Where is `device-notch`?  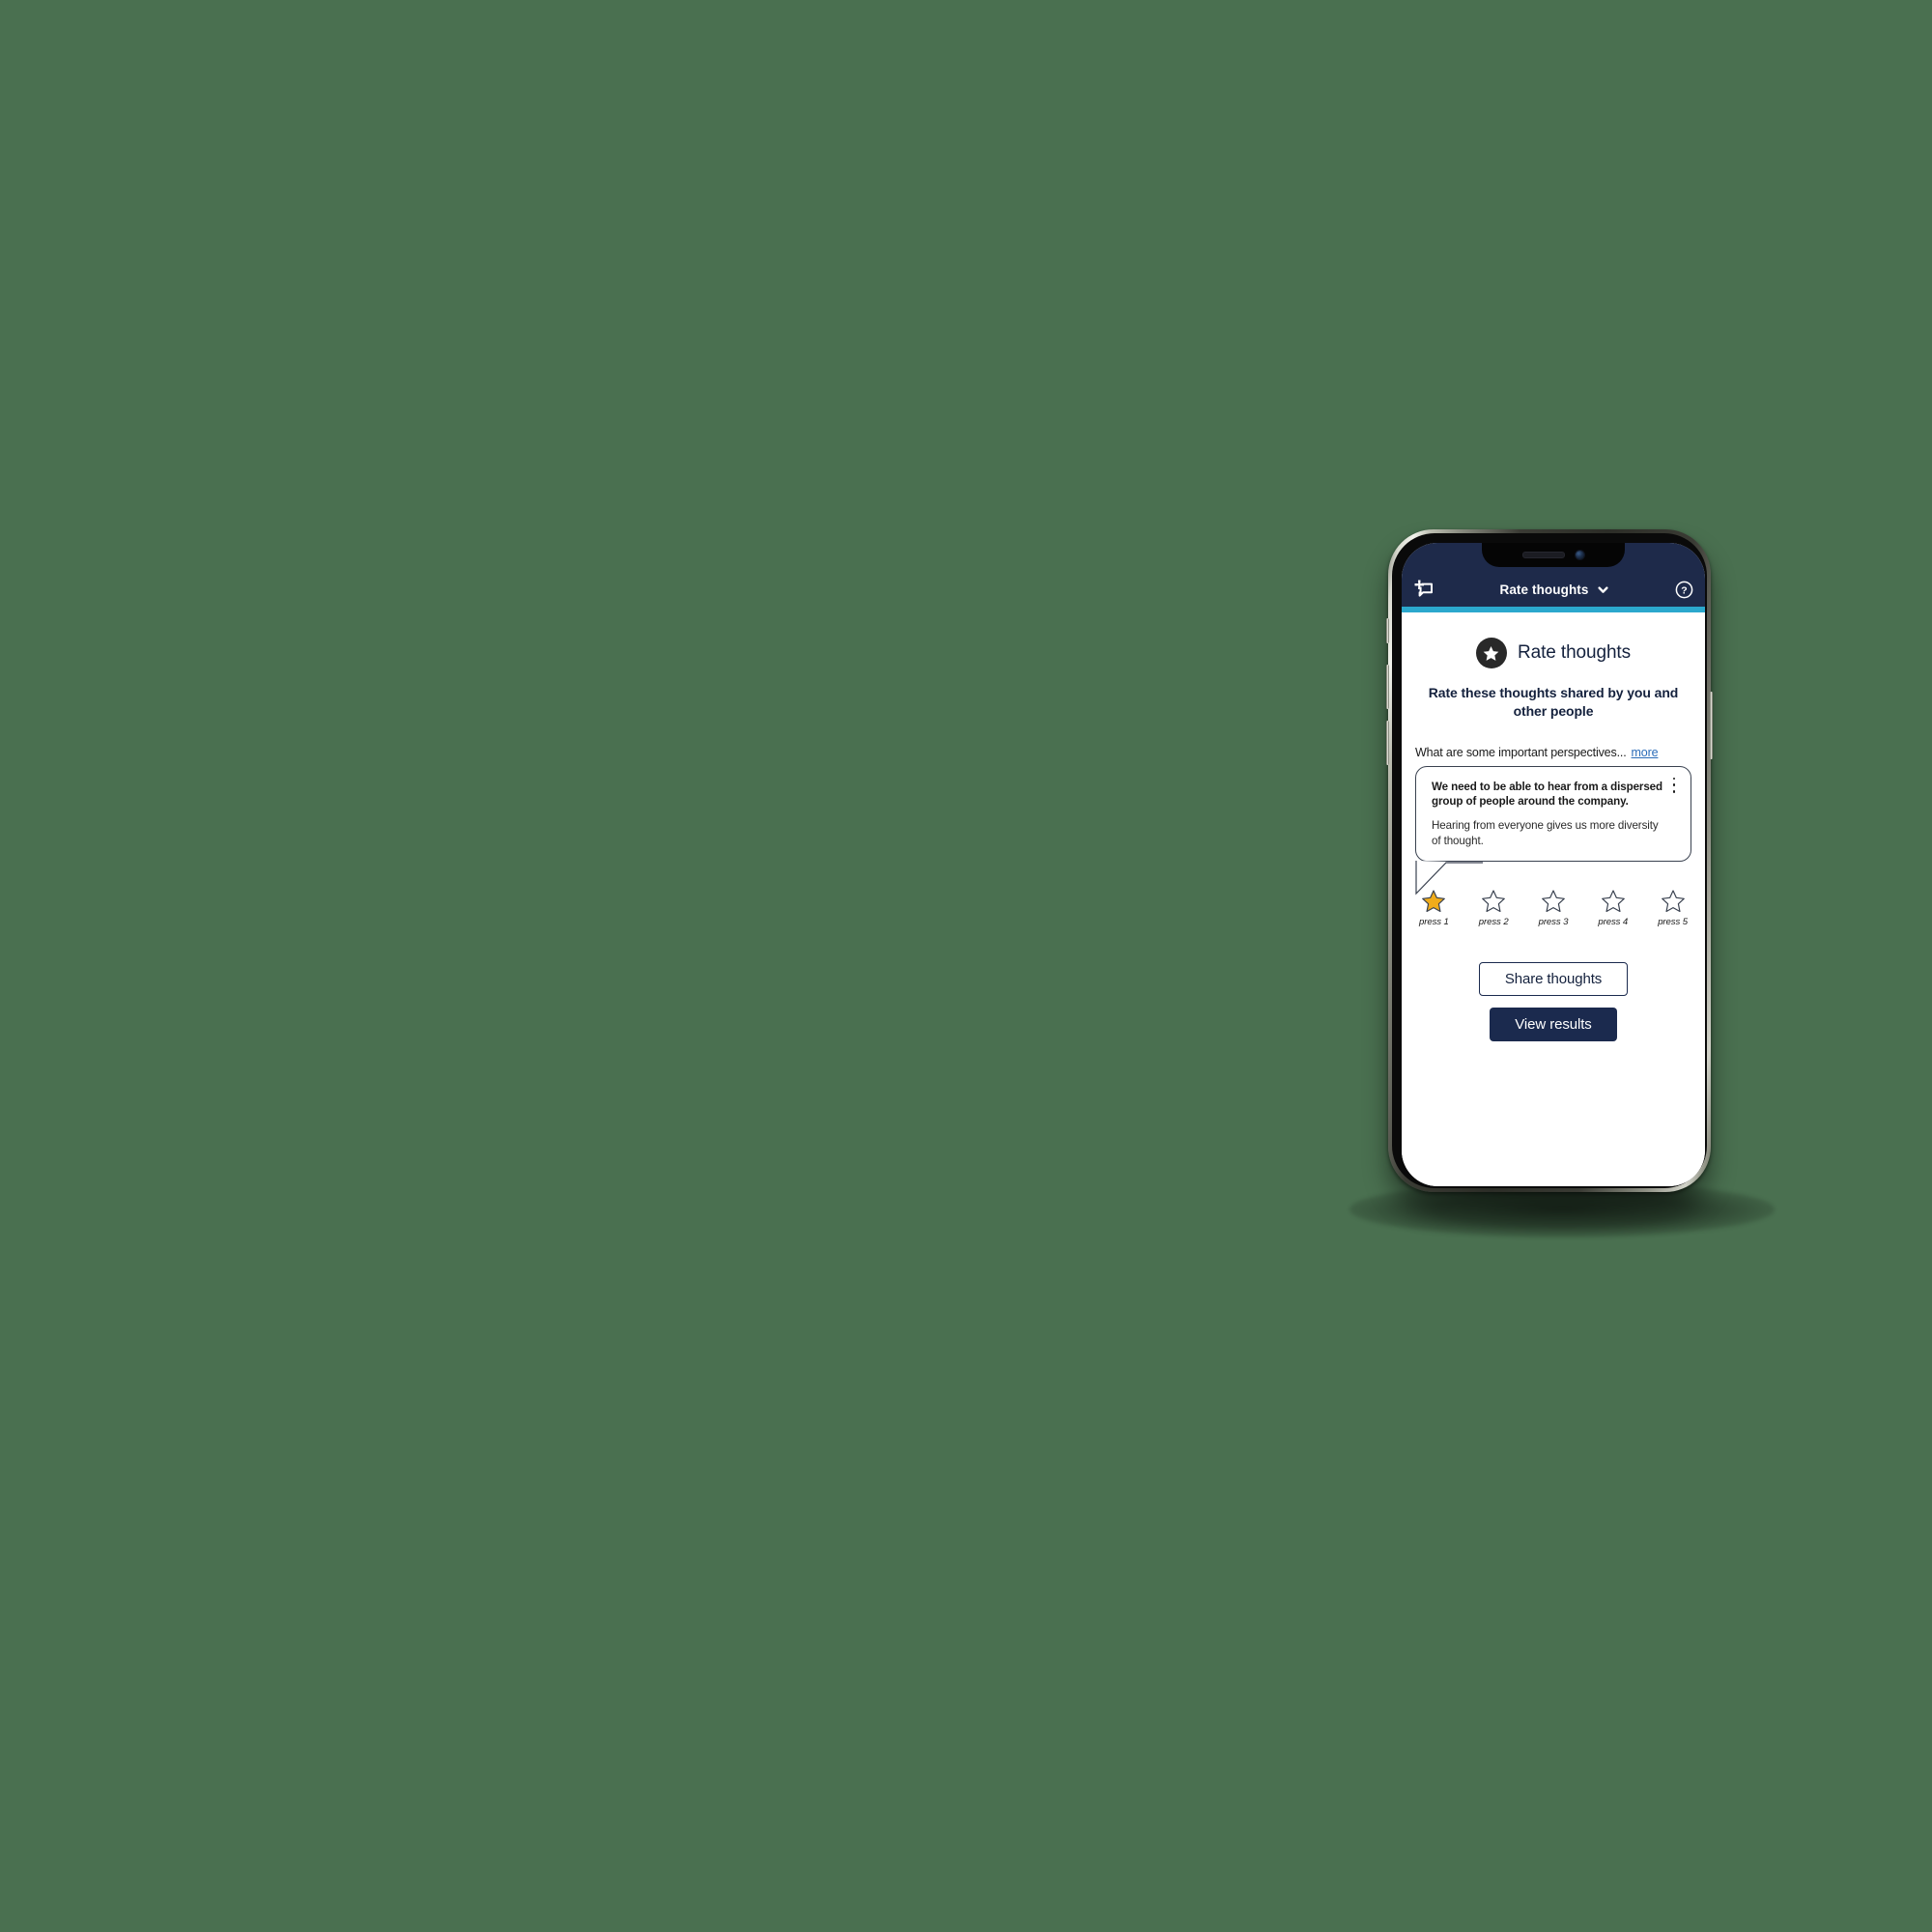
device-notch is located at coordinates (1553, 555).